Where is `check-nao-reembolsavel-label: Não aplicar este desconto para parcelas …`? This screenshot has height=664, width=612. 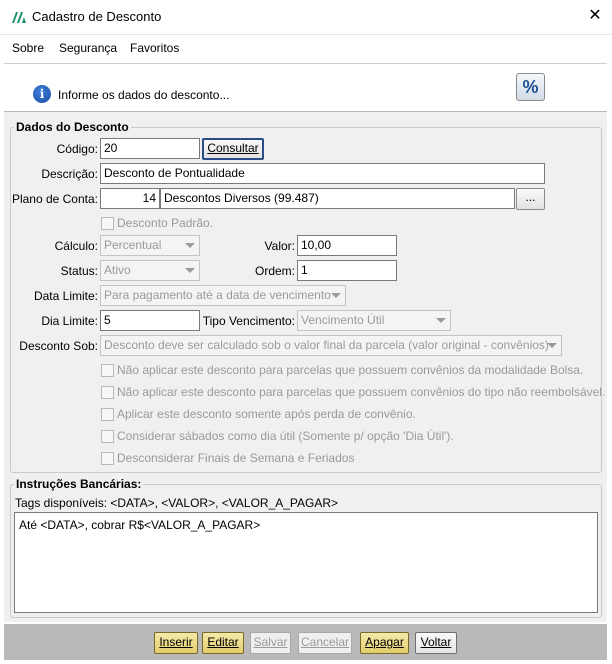
check-nao-reembolsavel-label: Não aplicar este desconto para parcelas … is located at coordinates (361, 392).